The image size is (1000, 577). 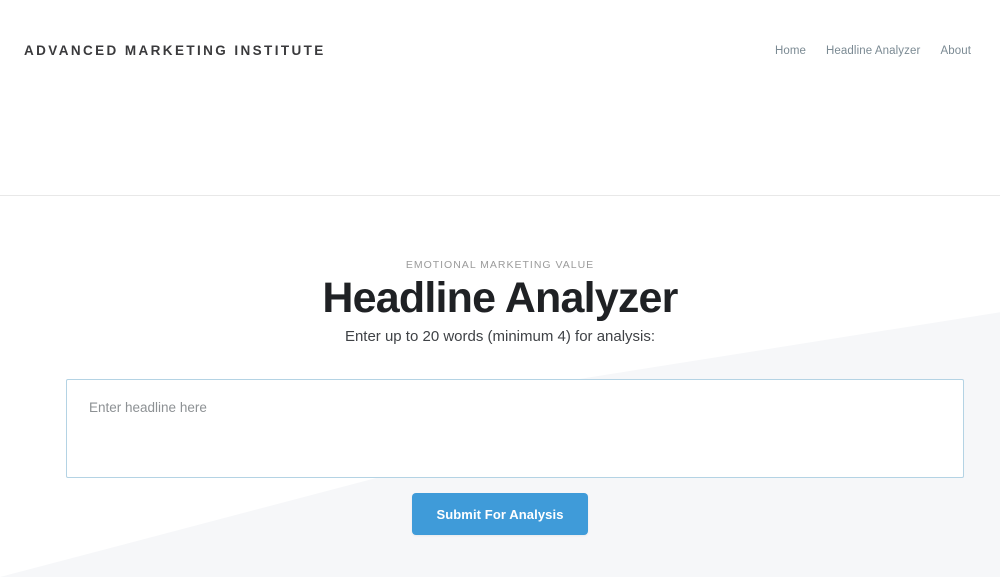 I want to click on hero-eyebrow: EMOTIONAL MARKETING VALUE, so click(x=500, y=265).